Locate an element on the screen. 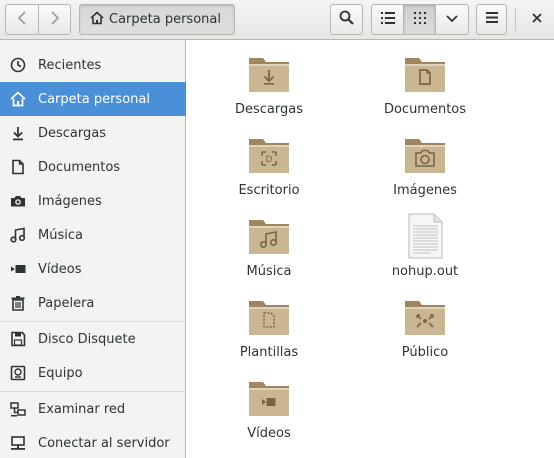 This screenshot has height=458, width=554. close-button is located at coordinates (537, 19).